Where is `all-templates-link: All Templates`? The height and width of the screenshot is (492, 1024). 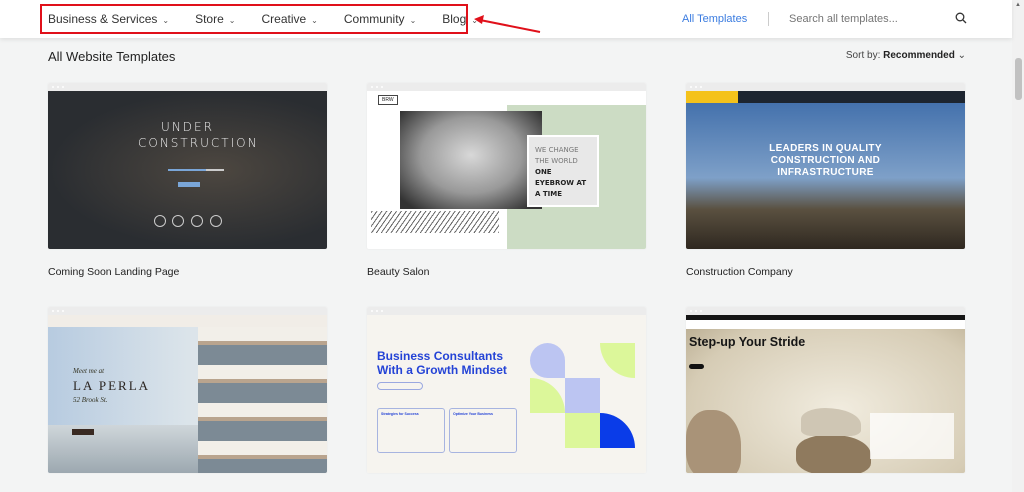
all-templates-link: All Templates is located at coordinates (714, 19).